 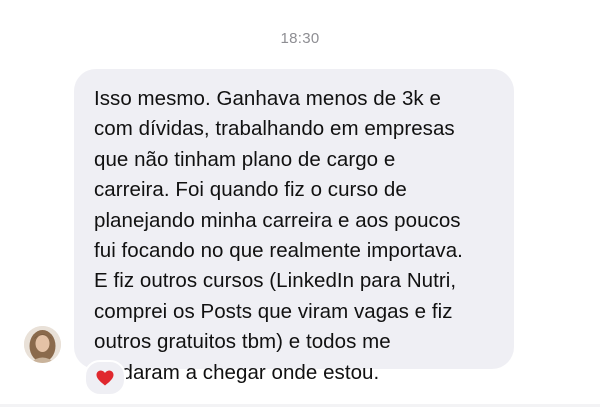 I want to click on avatar-image, so click(x=42, y=344).